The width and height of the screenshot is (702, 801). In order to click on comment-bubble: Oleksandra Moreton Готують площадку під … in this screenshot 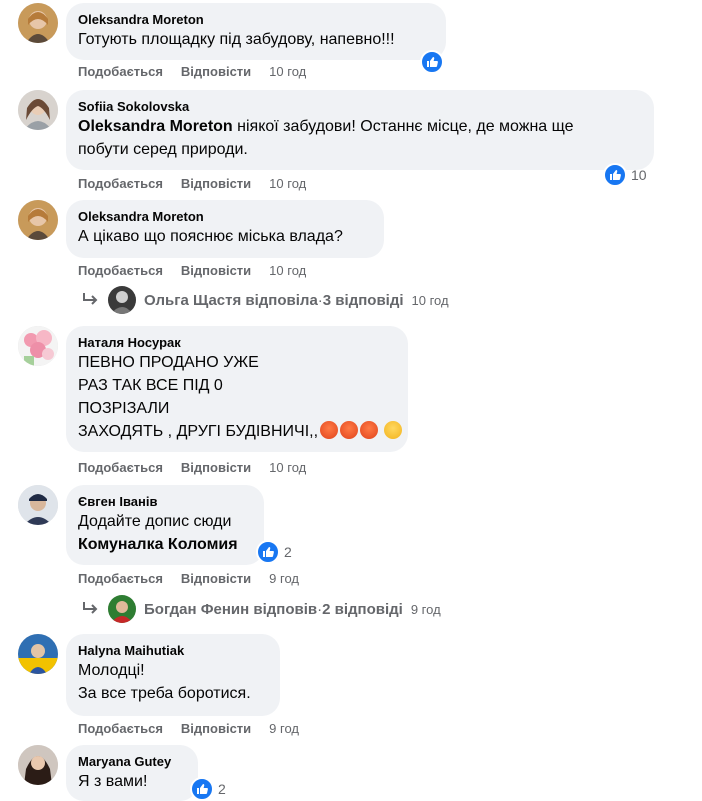, I will do `click(256, 31)`.